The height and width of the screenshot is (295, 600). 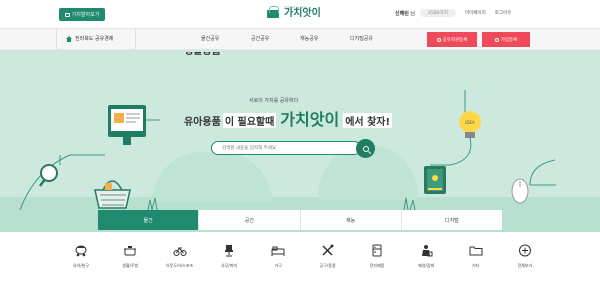 What do you see at coordinates (476, 250) in the screenshot?
I see `folder-icon` at bounding box center [476, 250].